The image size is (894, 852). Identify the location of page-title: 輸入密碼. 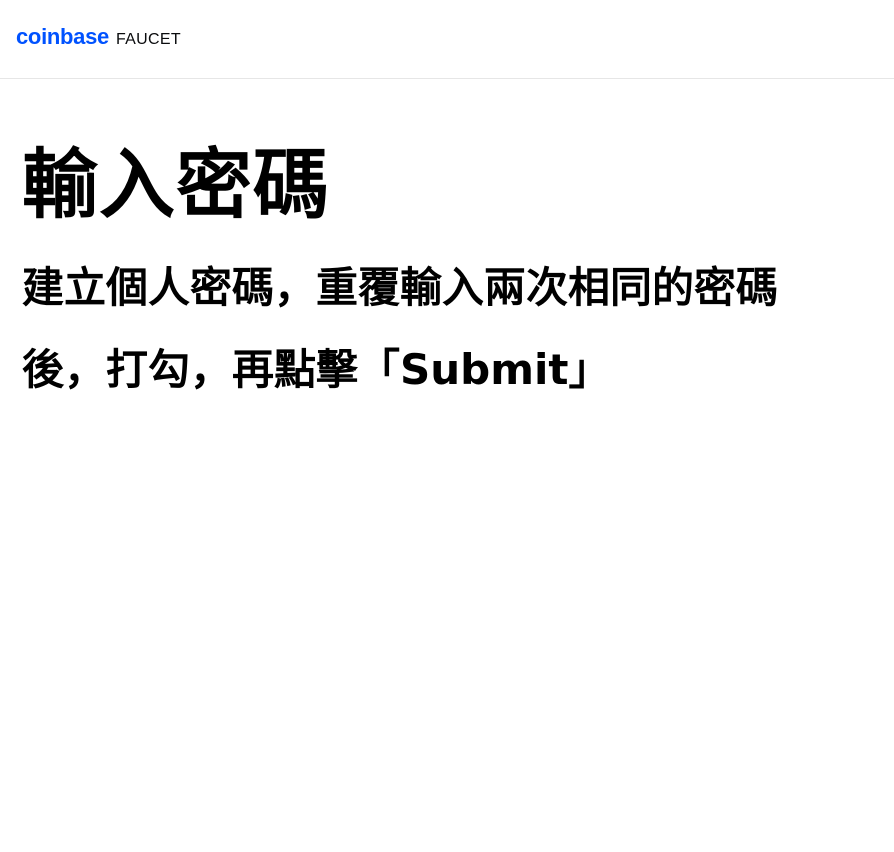
(176, 184).